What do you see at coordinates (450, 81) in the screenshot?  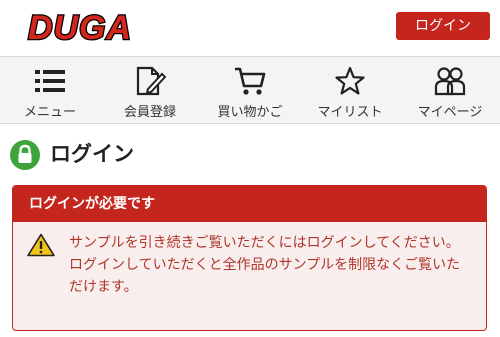 I see `mypage-icon` at bounding box center [450, 81].